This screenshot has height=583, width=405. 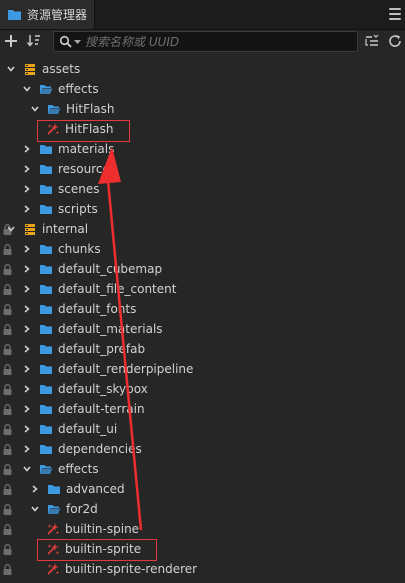 What do you see at coordinates (202, 109) in the screenshot?
I see `tree-item-hitflash: HitFlash` at bounding box center [202, 109].